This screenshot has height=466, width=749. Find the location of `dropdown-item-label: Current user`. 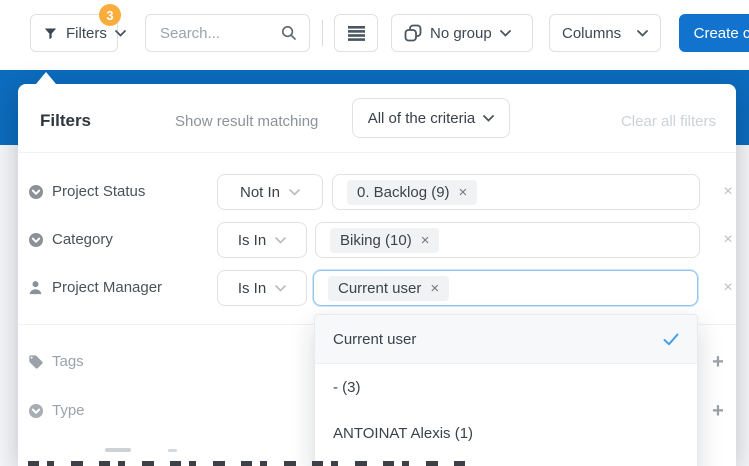

dropdown-item-label: Current user is located at coordinates (375, 339).